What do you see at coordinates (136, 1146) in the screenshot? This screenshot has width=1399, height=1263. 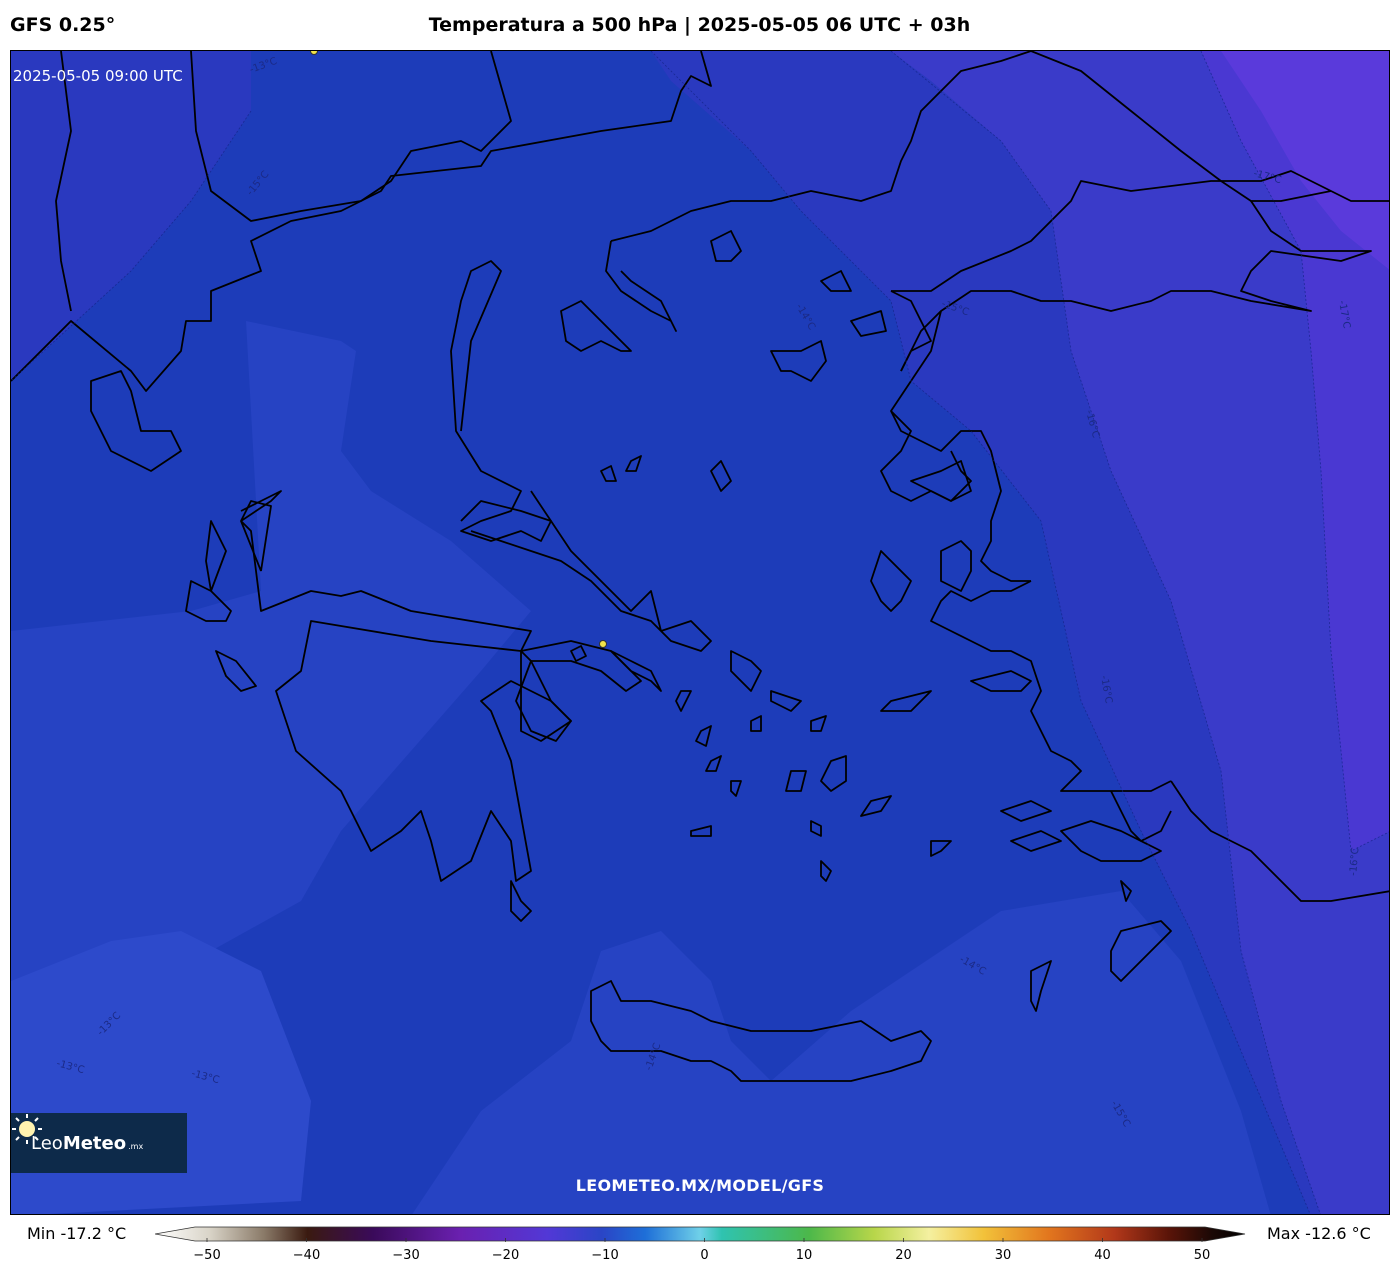 I see `logo-tld: .mx` at bounding box center [136, 1146].